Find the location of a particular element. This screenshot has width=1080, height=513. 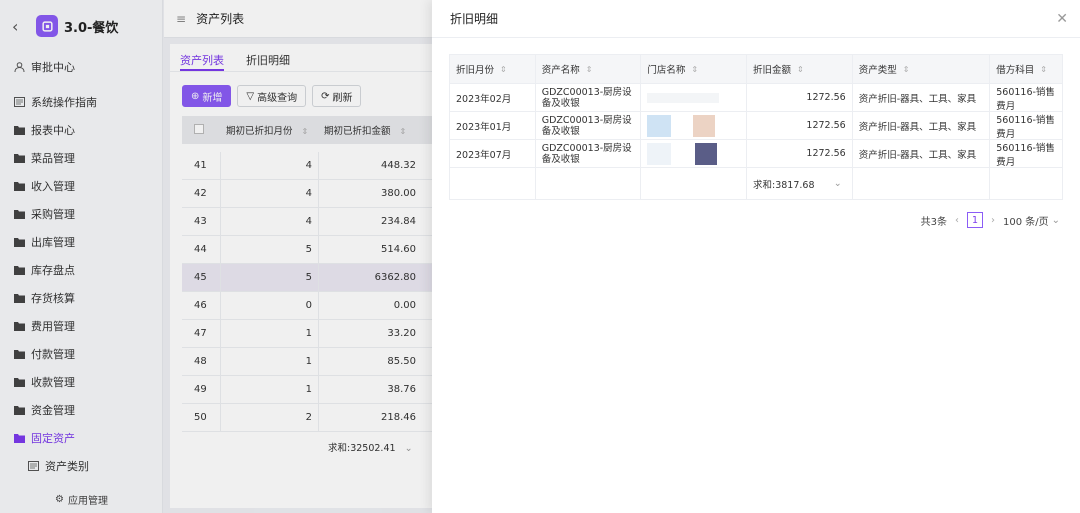

col-header-amount: 折旧金额 ⇕ is located at coordinates (800, 69).